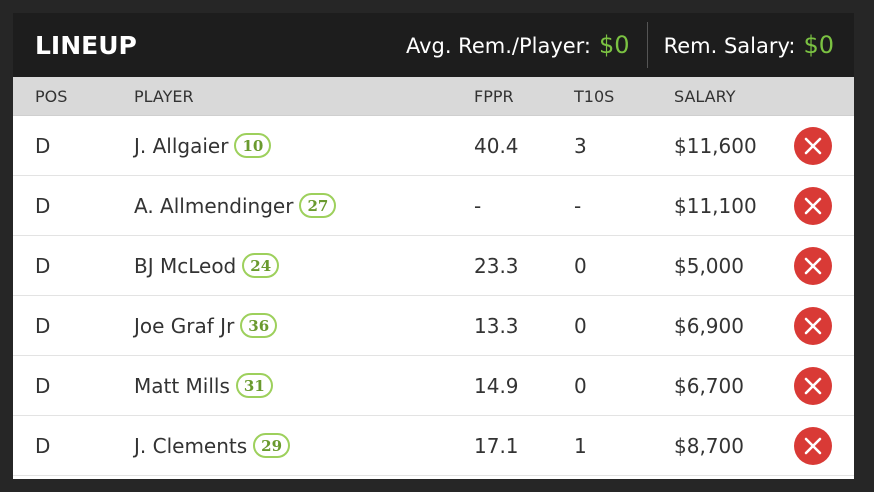 The width and height of the screenshot is (874, 492). I want to click on player-name: A. Allmendinger, so click(213, 206).